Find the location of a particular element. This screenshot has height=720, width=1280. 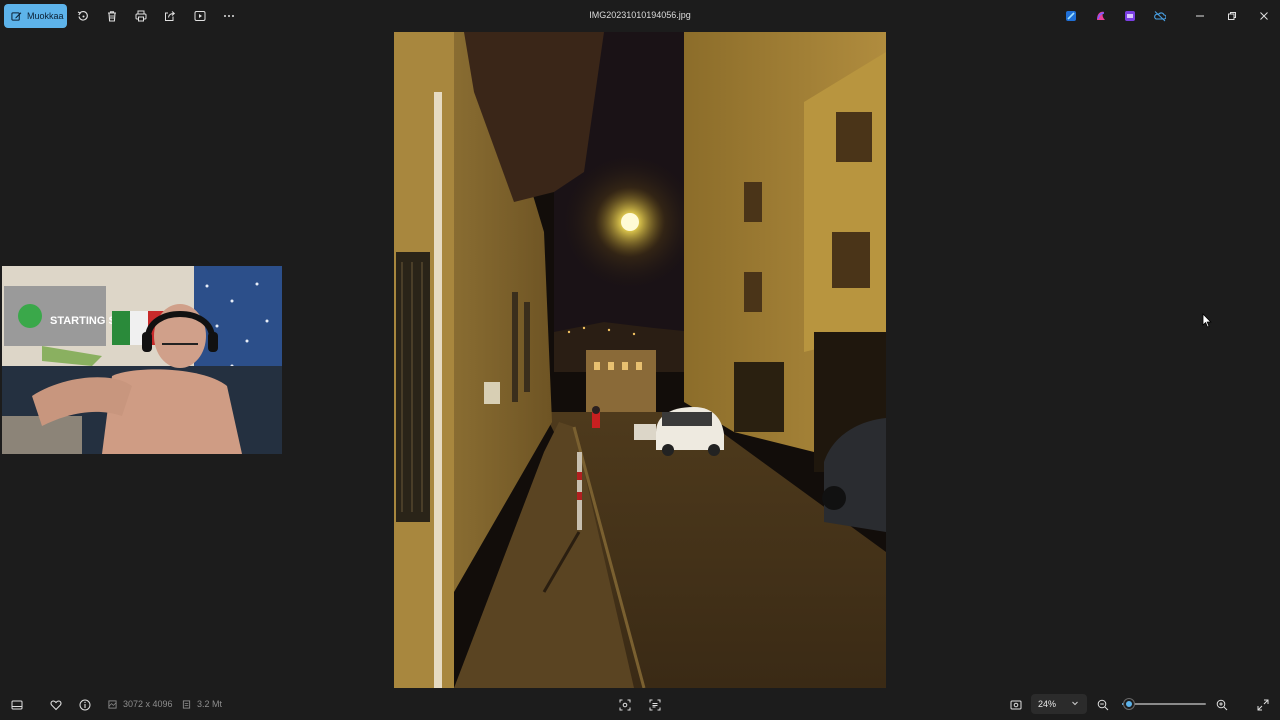

clipchamp-icon is located at coordinates (1130, 16).